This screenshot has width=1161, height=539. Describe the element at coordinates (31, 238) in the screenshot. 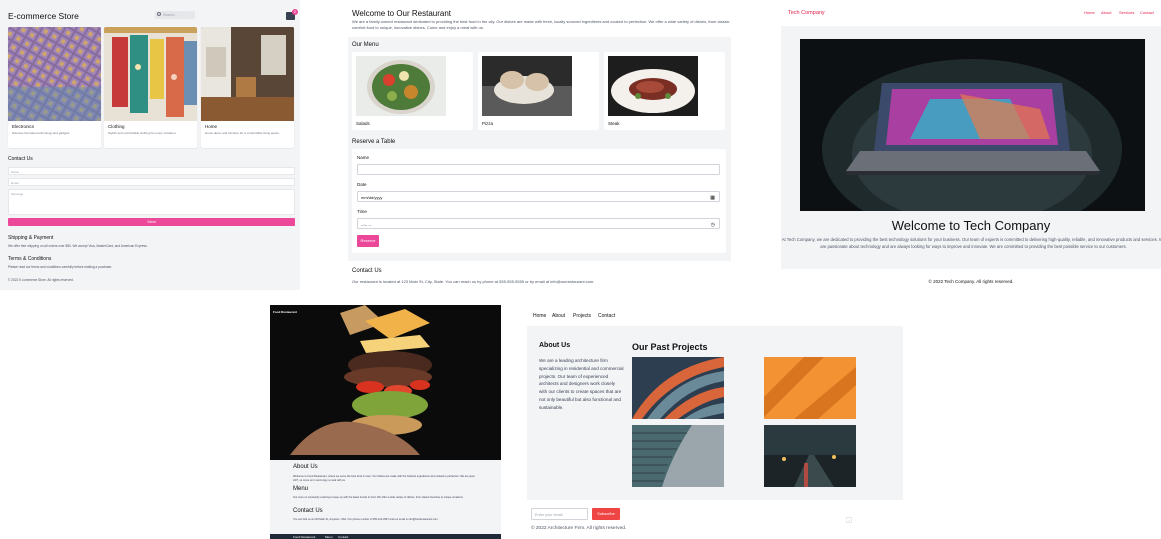

I see `shipping-heading: Shipping & Payment` at that location.